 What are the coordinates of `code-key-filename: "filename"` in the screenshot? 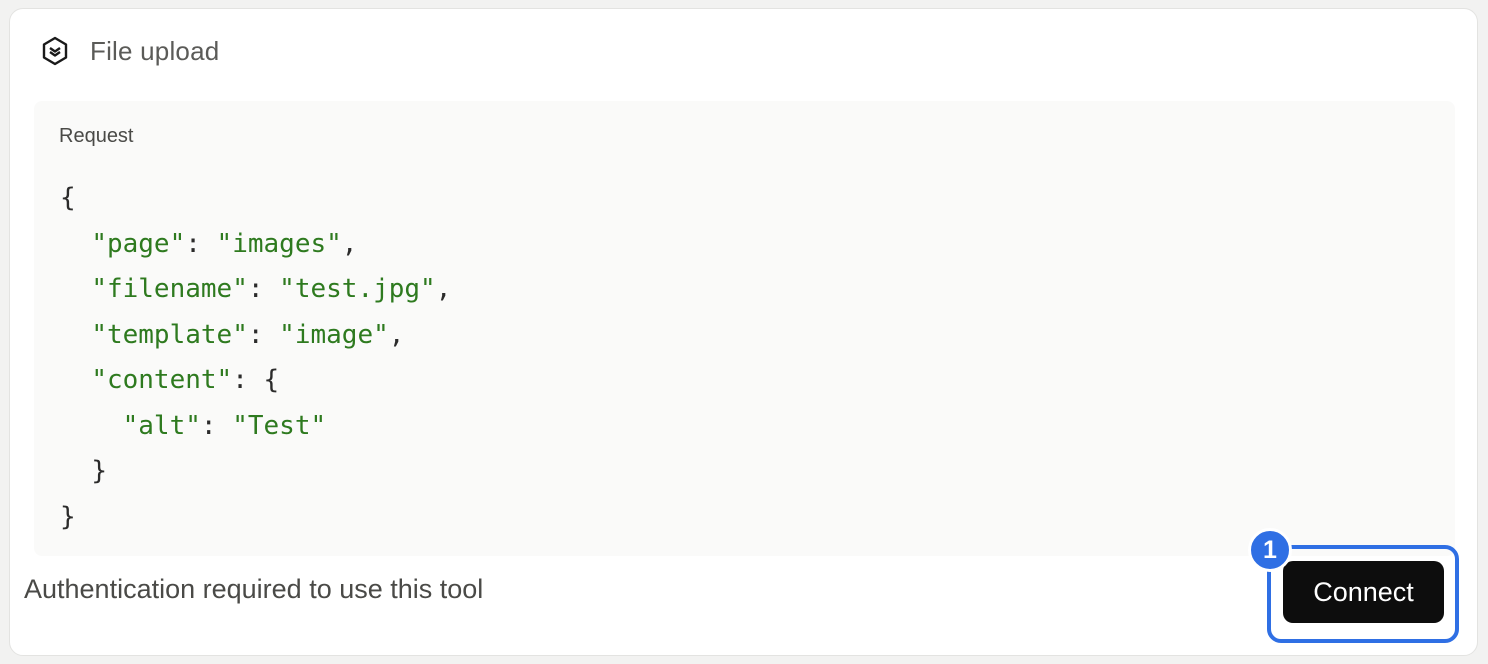 It's located at (169, 289).